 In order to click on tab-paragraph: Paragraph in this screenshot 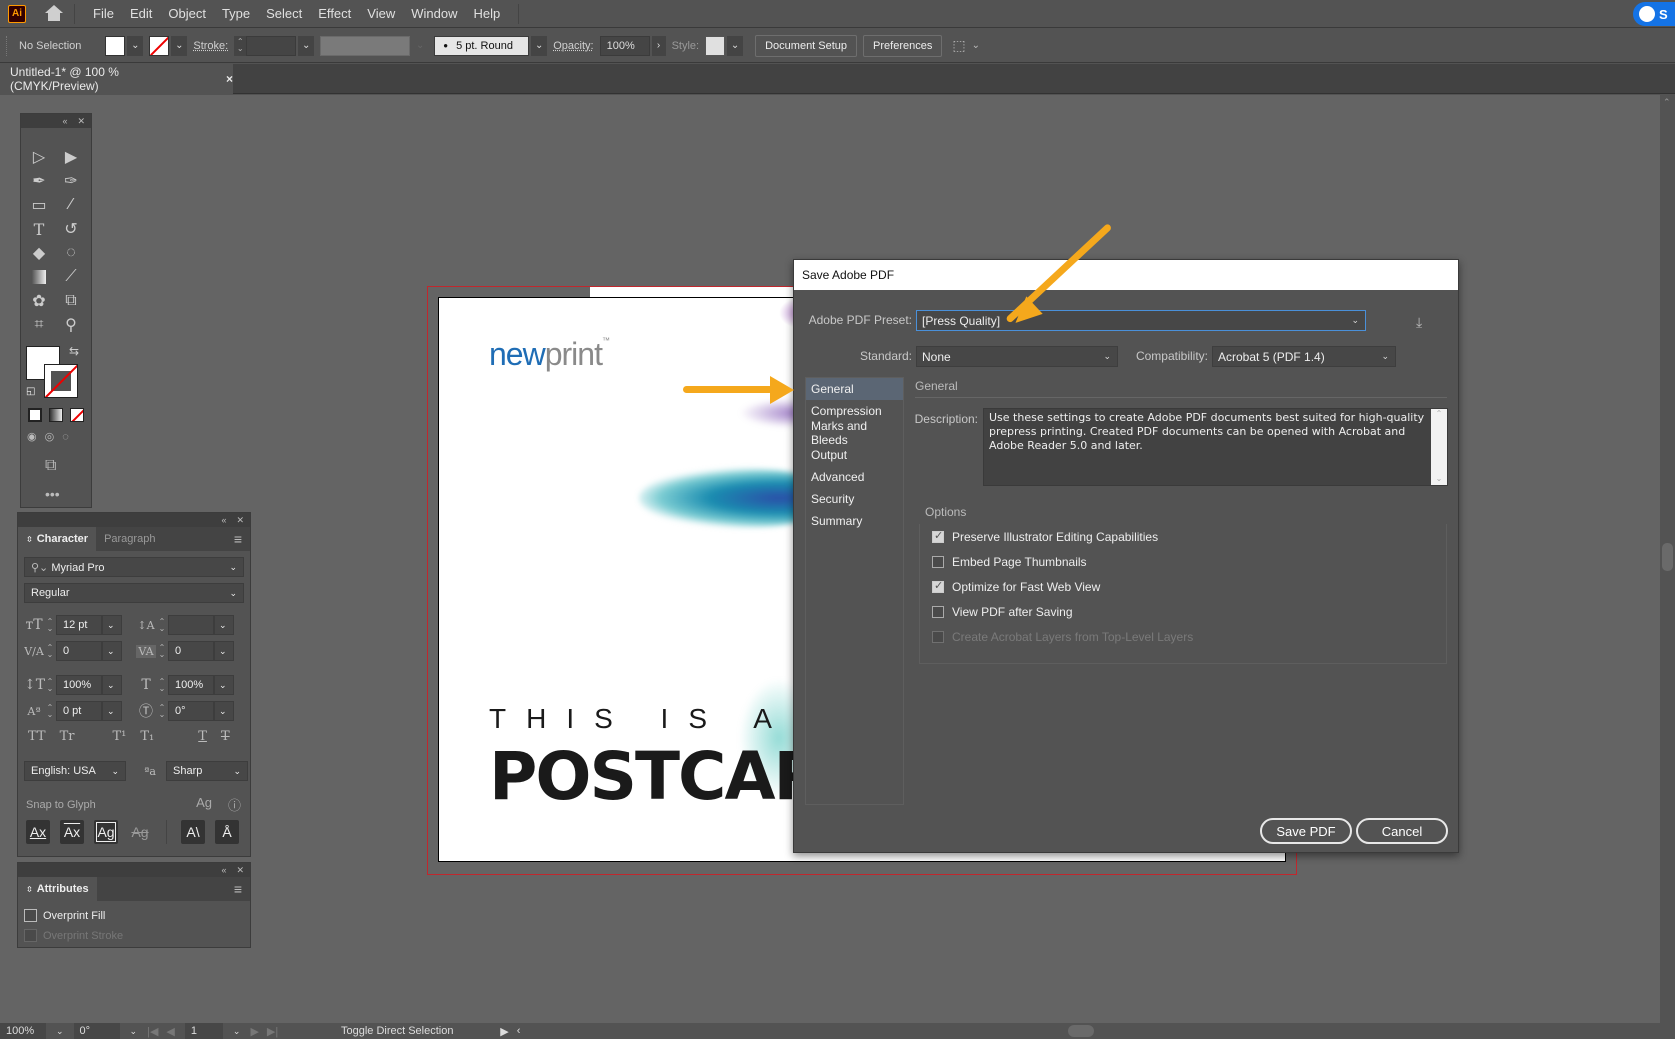, I will do `click(129, 539)`.